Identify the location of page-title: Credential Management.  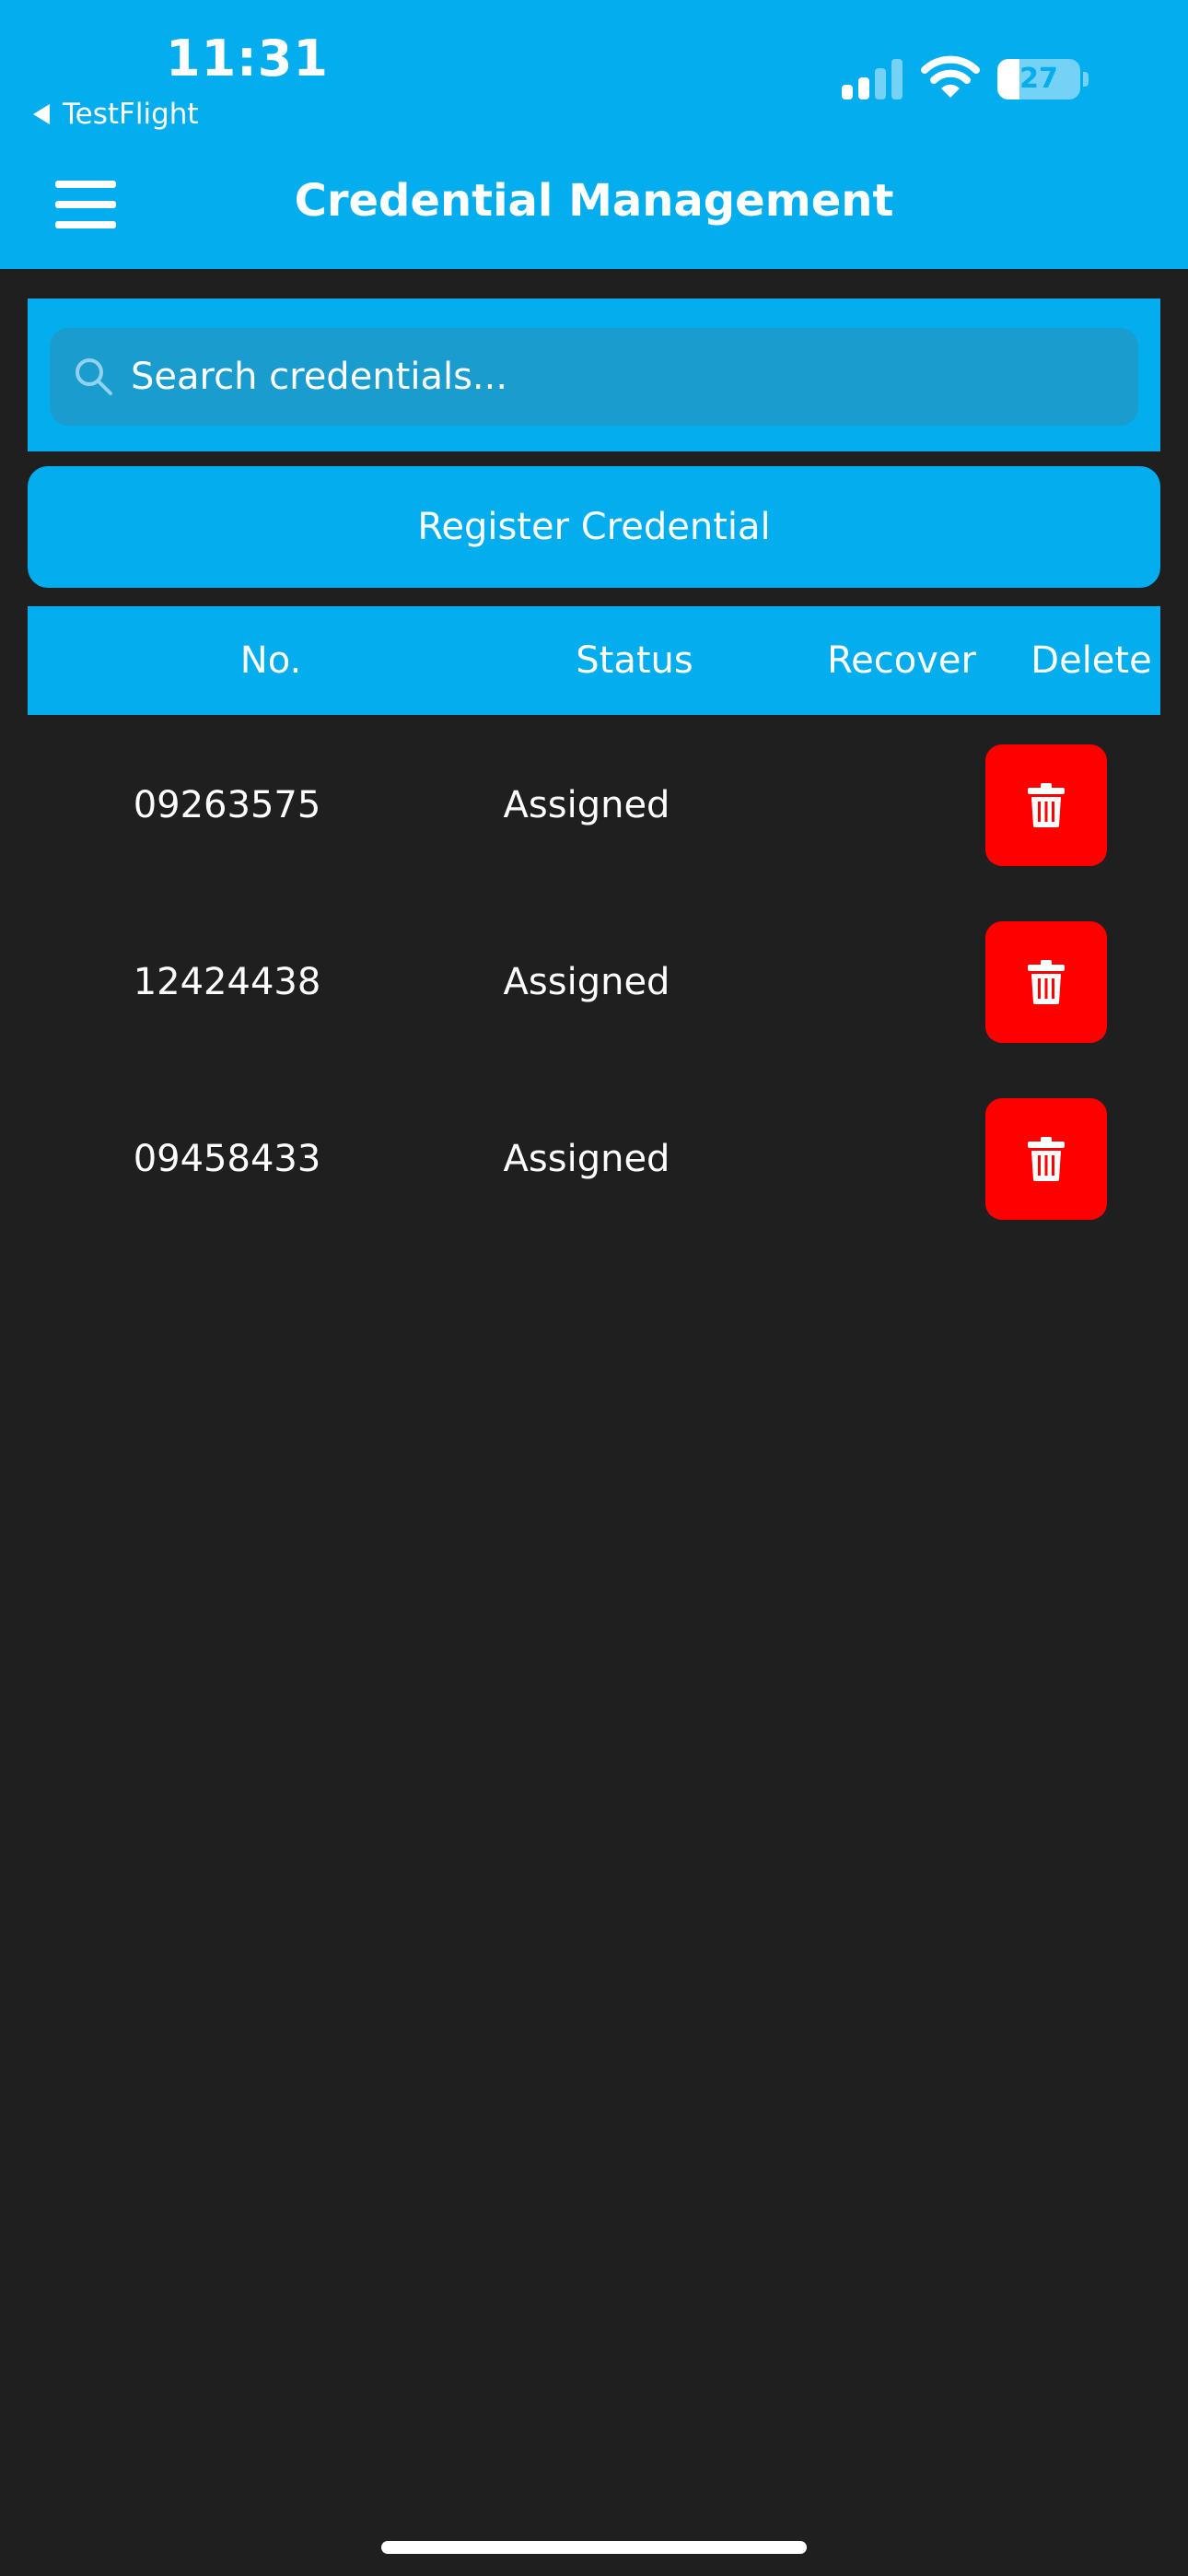
(594, 201).